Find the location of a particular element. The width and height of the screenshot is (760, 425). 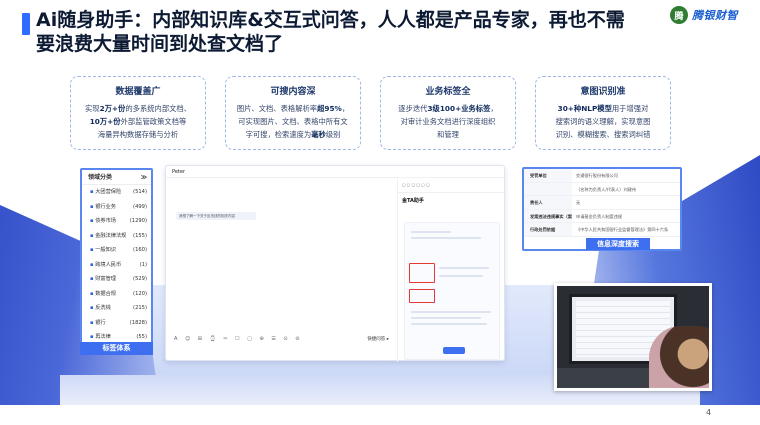

card-title: 意图识别准 is located at coordinates (603, 92).